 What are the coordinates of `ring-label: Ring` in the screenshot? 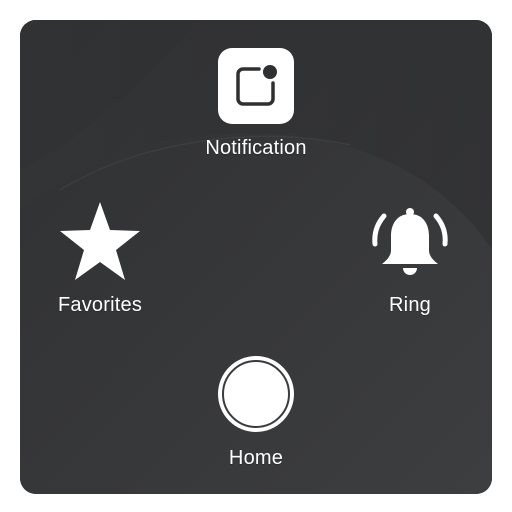 It's located at (410, 305).